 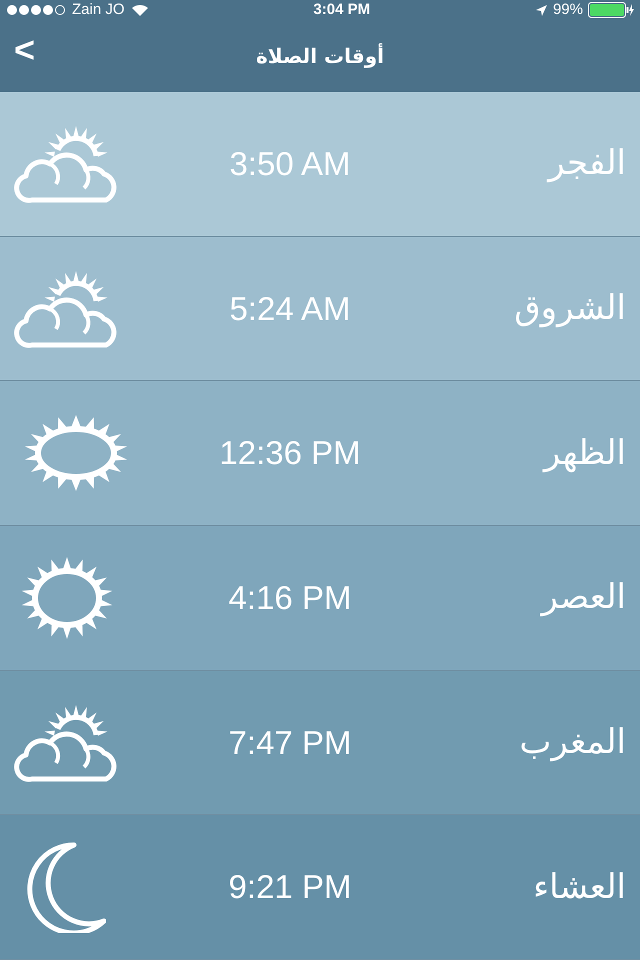 I want to click on back-button: <, so click(x=25, y=50).